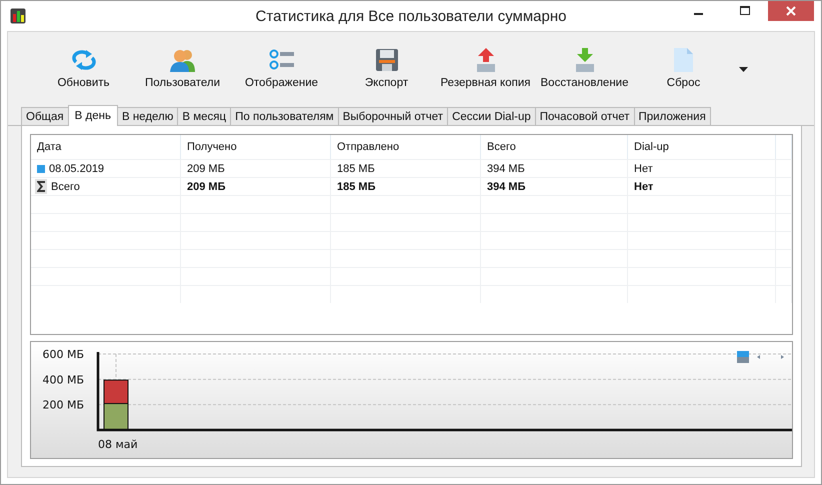 This screenshot has height=485, width=822. I want to click on close-button, so click(791, 11).